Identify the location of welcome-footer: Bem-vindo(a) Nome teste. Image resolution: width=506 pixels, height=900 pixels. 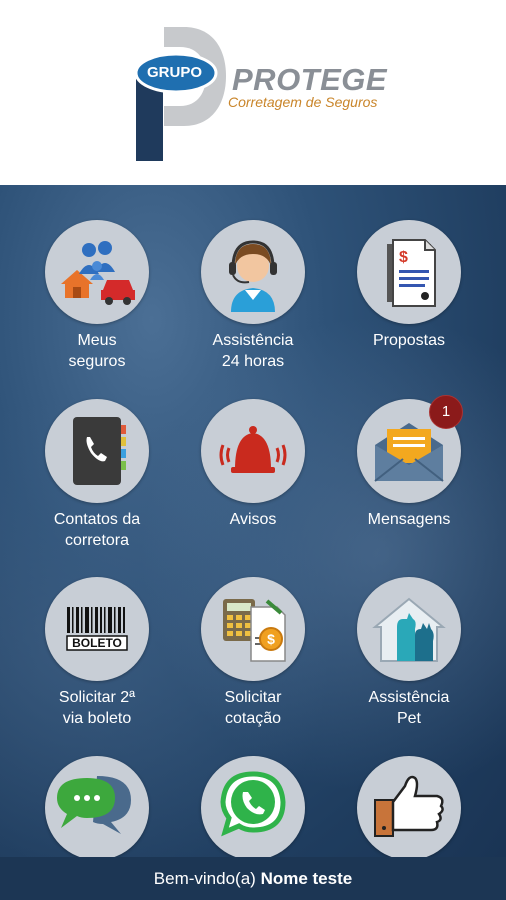
(253, 878).